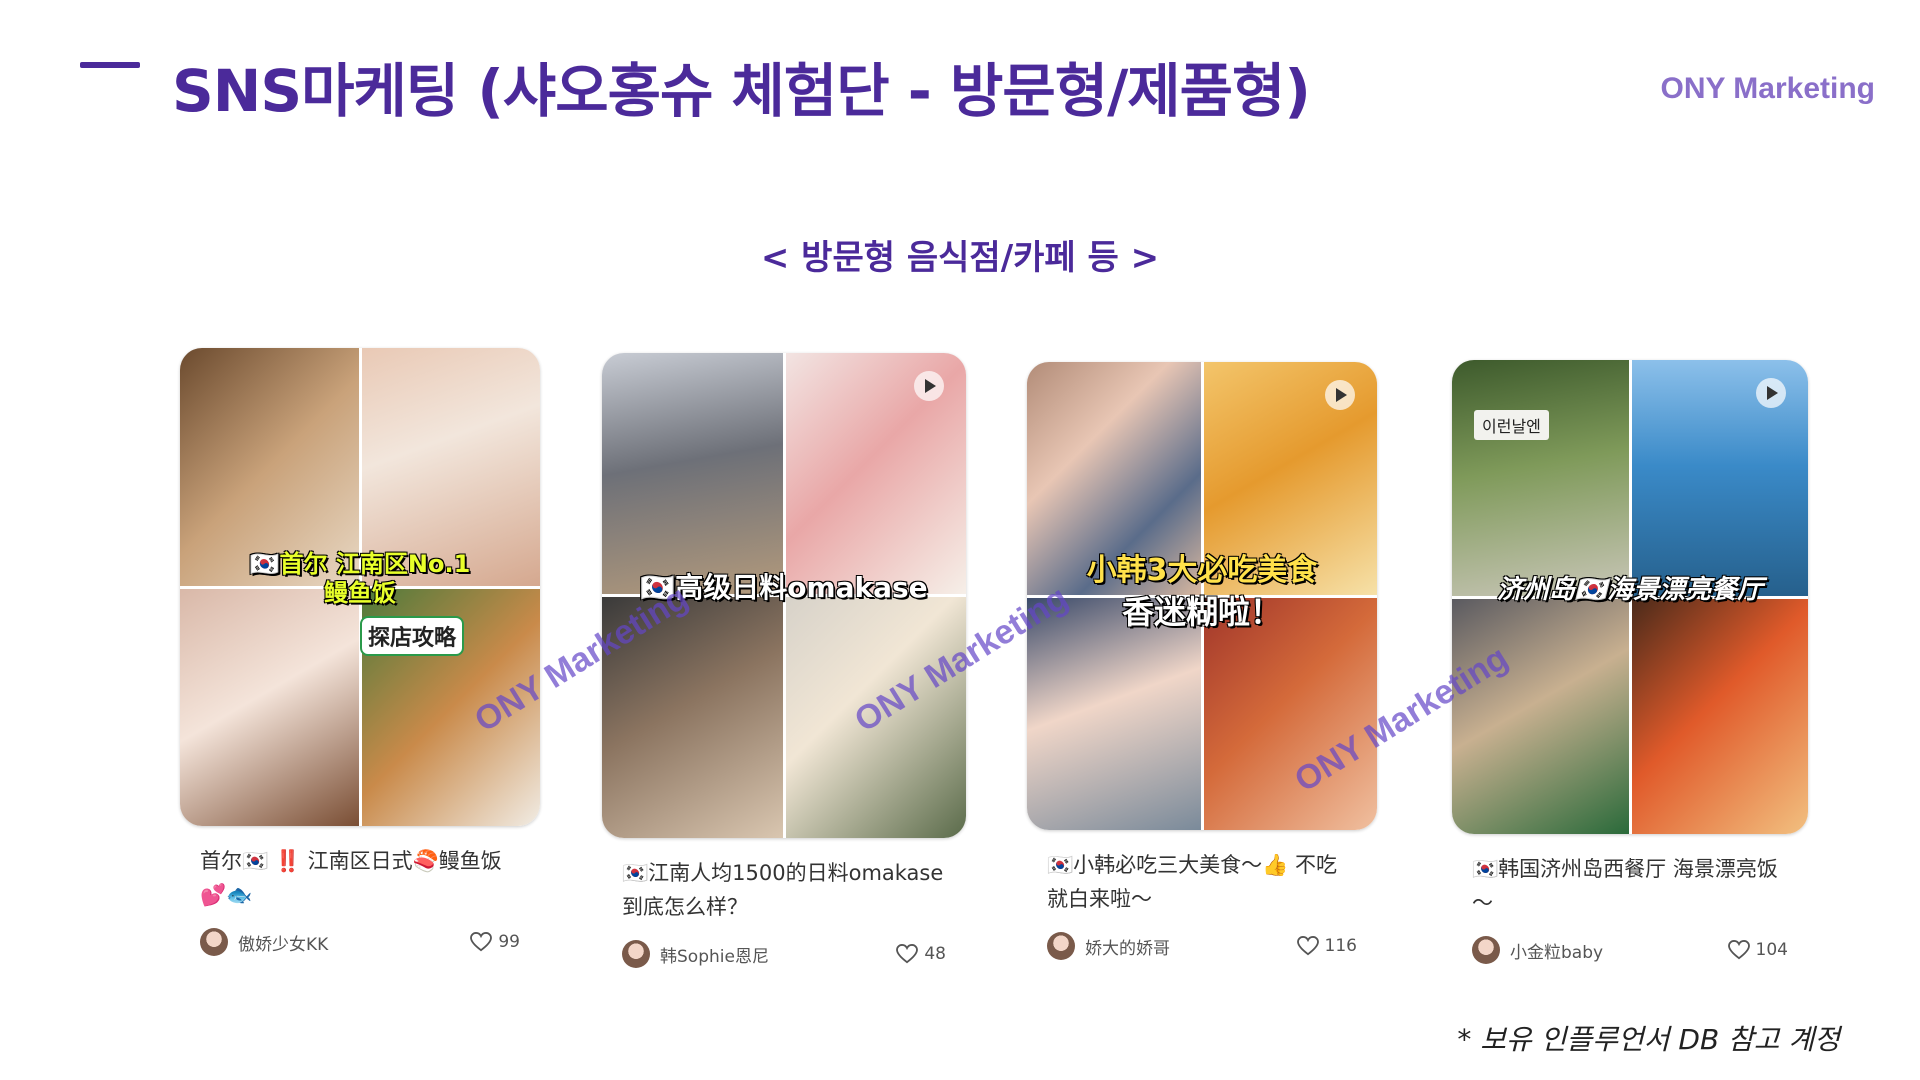 The height and width of the screenshot is (1080, 1920). Describe the element at coordinates (495, 942) in the screenshot. I see `like-button: 99` at that location.